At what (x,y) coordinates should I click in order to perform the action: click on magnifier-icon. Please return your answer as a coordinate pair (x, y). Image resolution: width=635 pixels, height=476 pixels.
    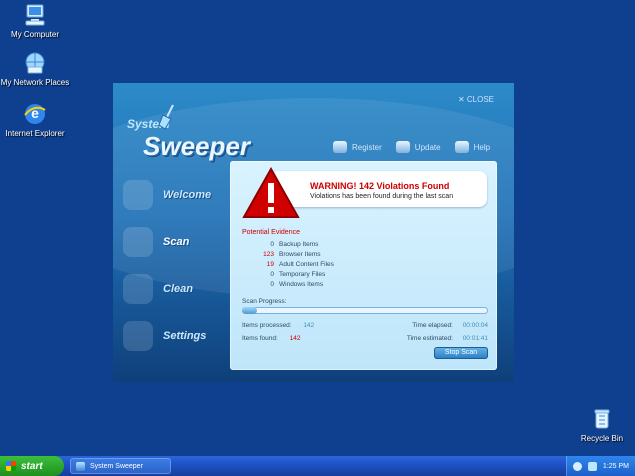
    Looking at the image, I should click on (138, 241).